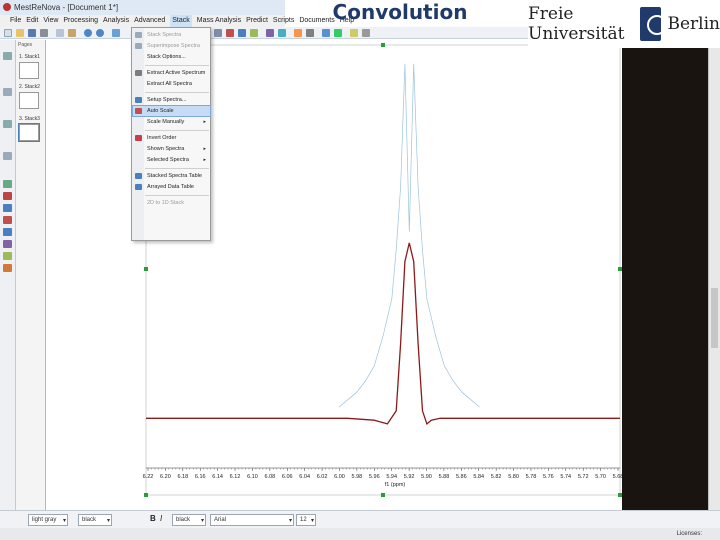  Describe the element at coordinates (171, 160) in the screenshot. I see `menu-item-selected-spectra: Selected Spectra ▸` at that location.